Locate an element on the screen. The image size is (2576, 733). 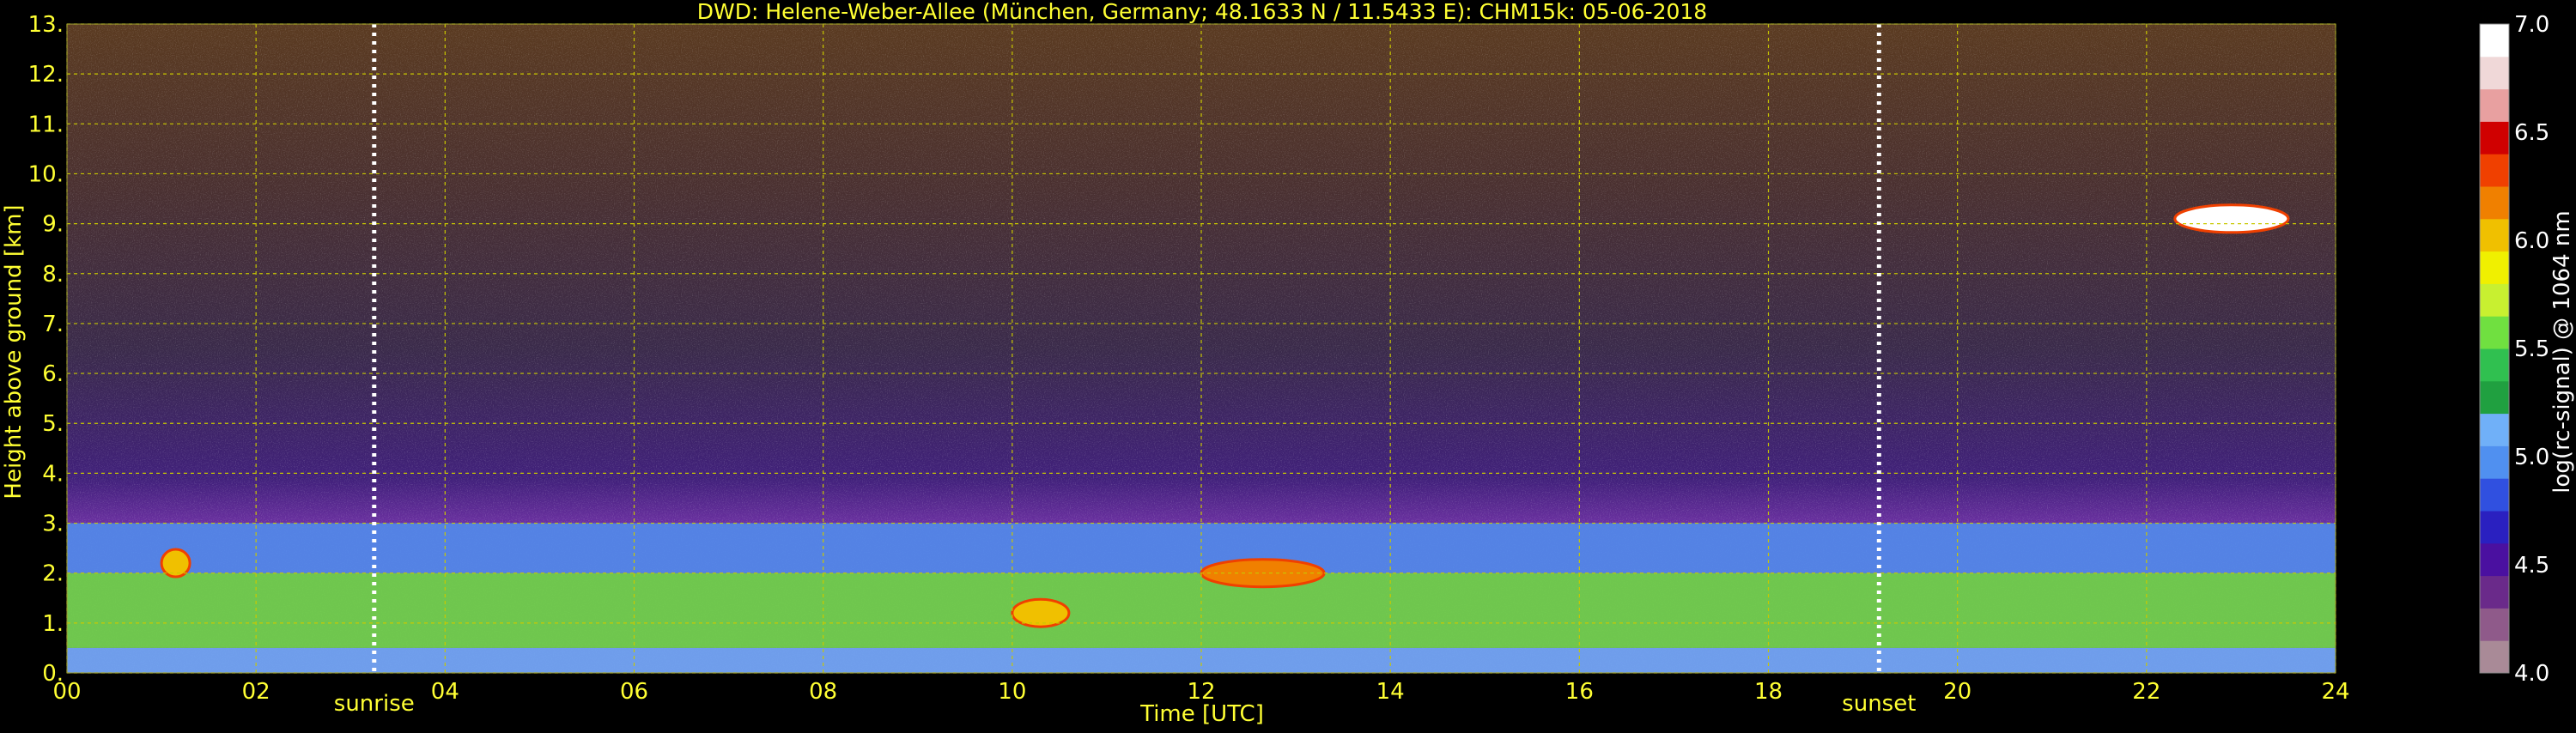
x-tick-label: 02 is located at coordinates (256, 692).